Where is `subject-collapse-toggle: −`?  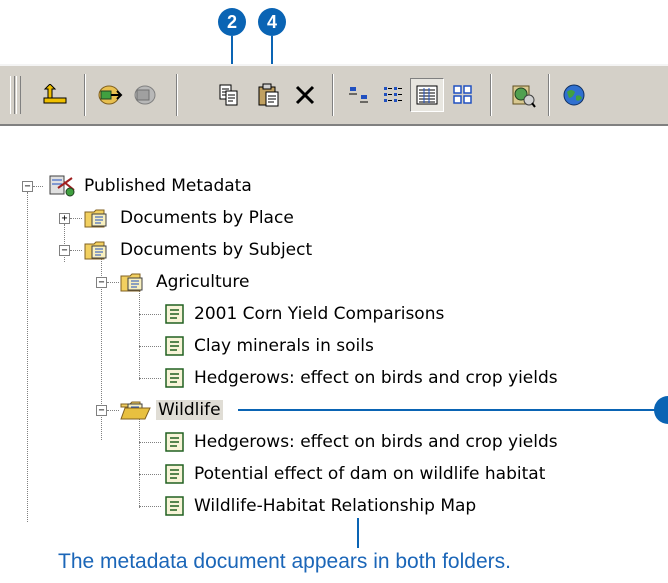
subject-collapse-toggle: − is located at coordinates (64, 250).